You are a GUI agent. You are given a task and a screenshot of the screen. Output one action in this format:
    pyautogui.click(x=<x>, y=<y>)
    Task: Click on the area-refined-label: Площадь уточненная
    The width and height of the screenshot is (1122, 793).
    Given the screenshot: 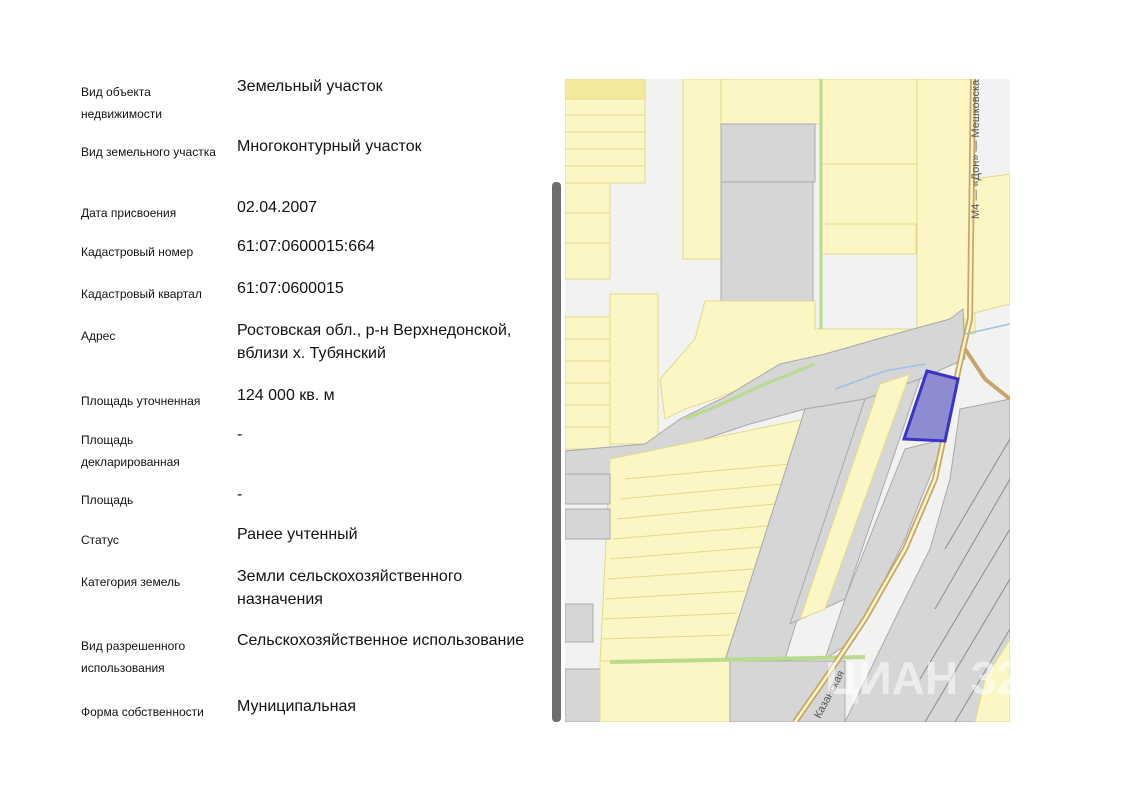 What is the action you would take?
    pyautogui.click(x=141, y=401)
    